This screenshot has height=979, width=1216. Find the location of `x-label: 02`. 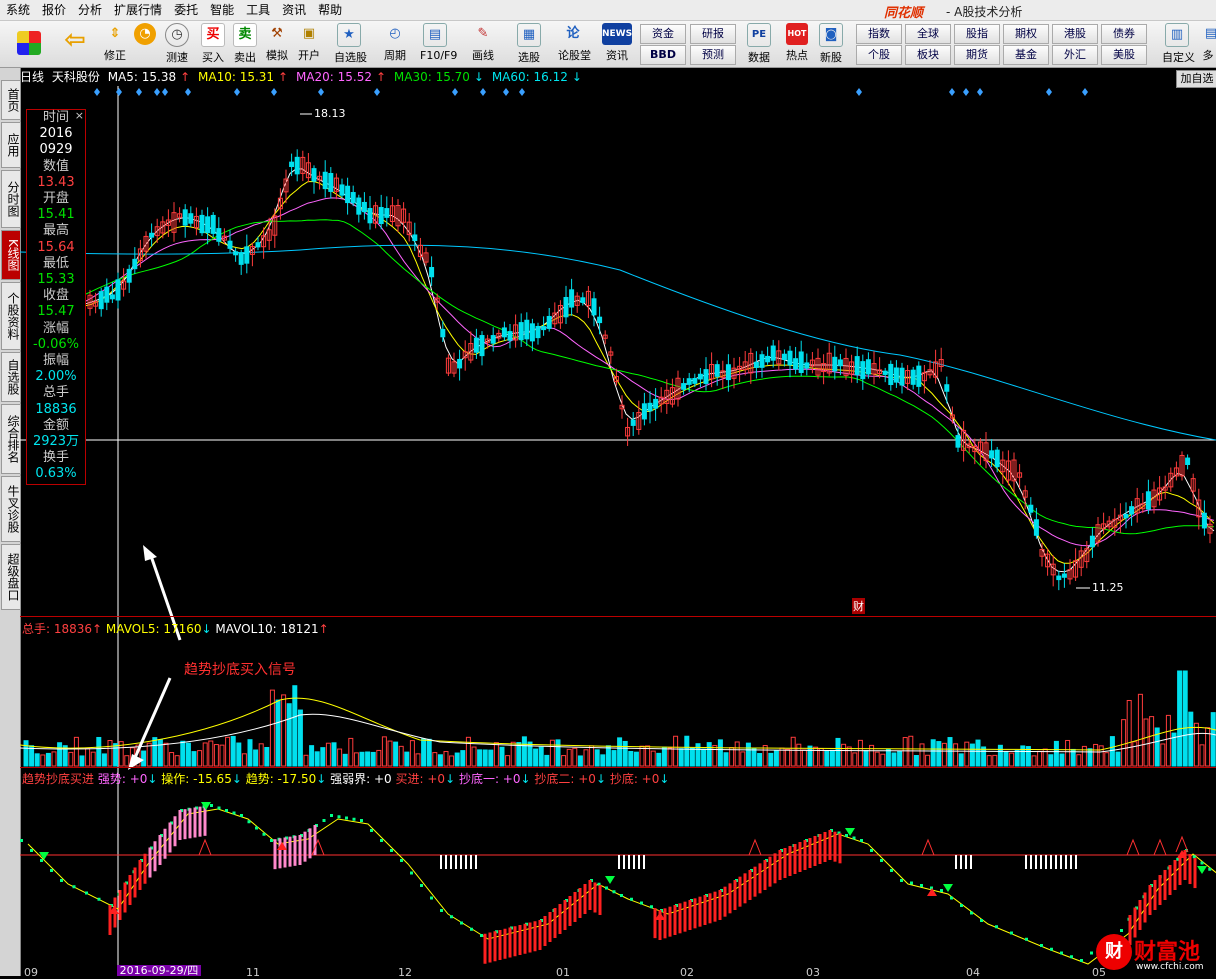

x-label: 02 is located at coordinates (687, 972).